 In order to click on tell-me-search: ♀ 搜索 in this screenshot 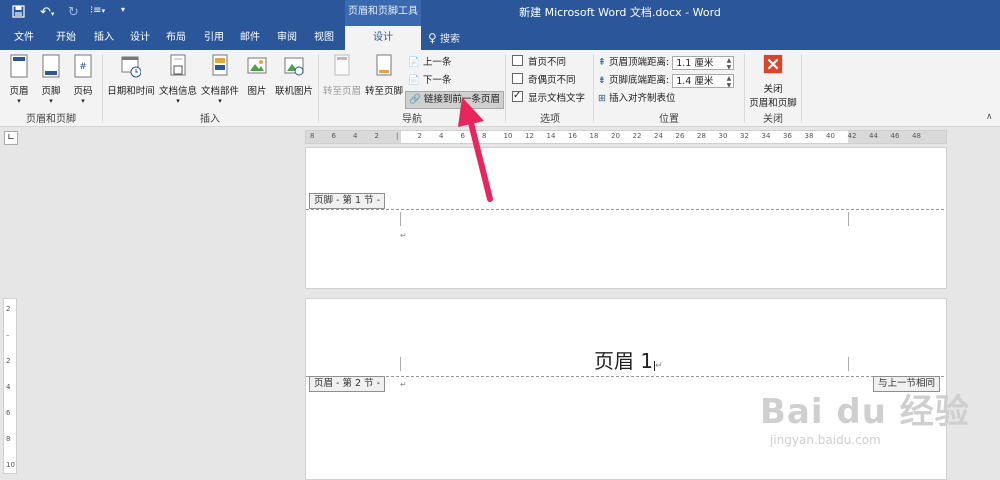, I will do `click(444, 38)`.